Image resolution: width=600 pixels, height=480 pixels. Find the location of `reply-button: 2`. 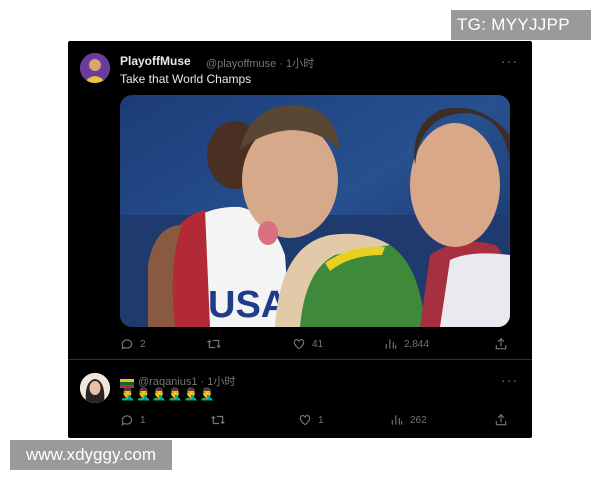

reply-button: 2 is located at coordinates (133, 344).